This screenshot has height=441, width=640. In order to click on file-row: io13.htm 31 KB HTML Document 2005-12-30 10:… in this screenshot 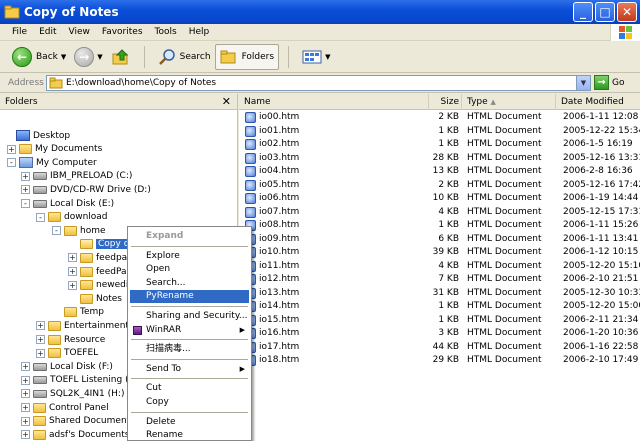, I will do `click(439, 293)`.